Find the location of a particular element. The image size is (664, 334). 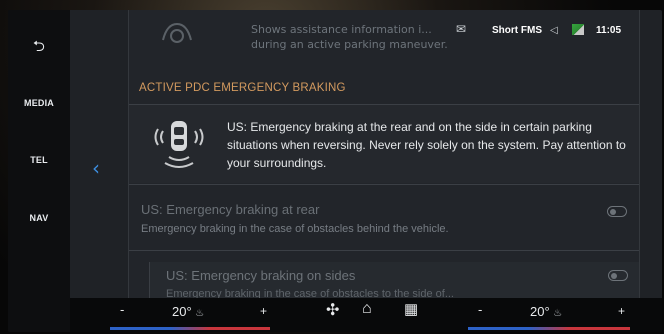

status-bar: ✉ Short FMS ◁ 11:05 is located at coordinates (557, 30).